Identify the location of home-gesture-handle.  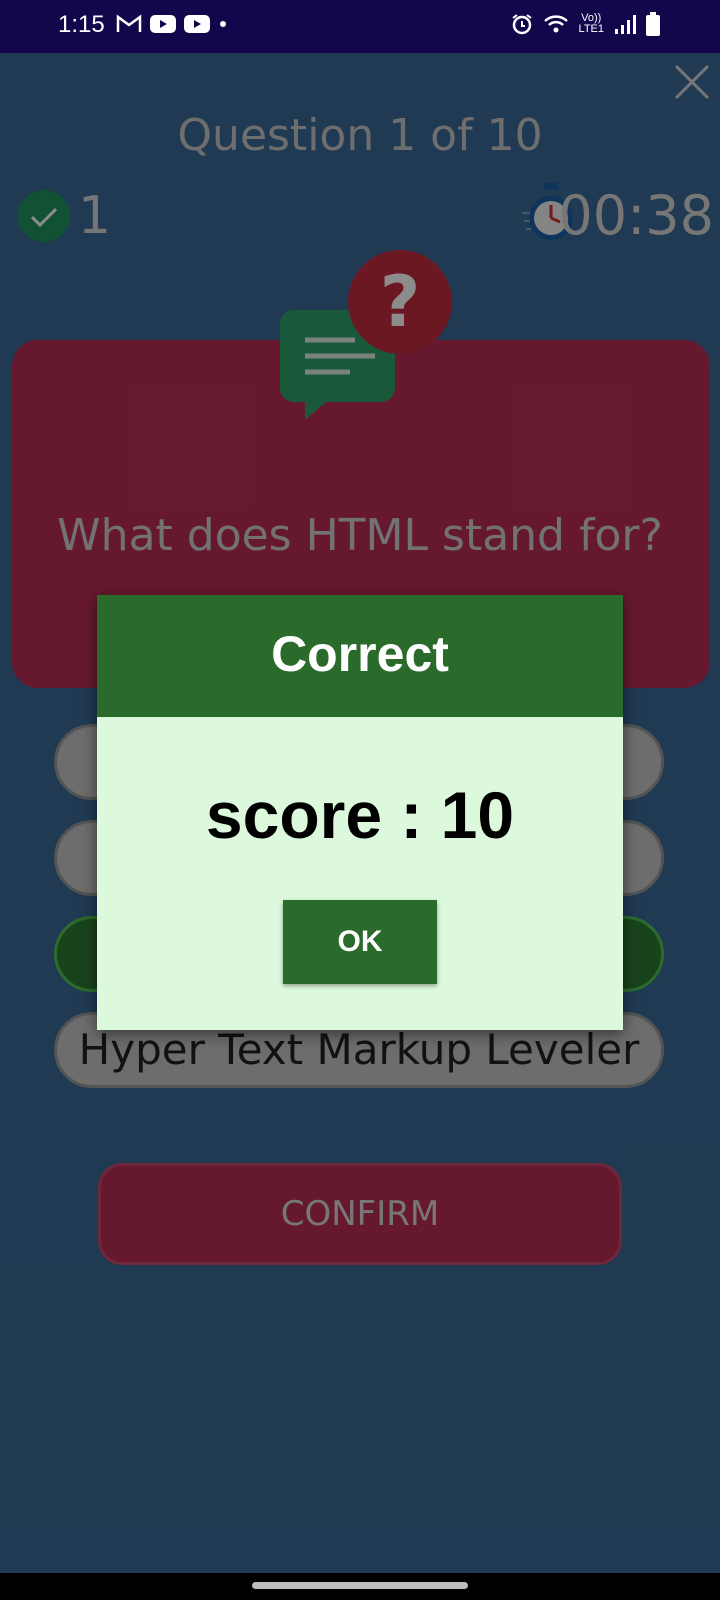
(360, 1585).